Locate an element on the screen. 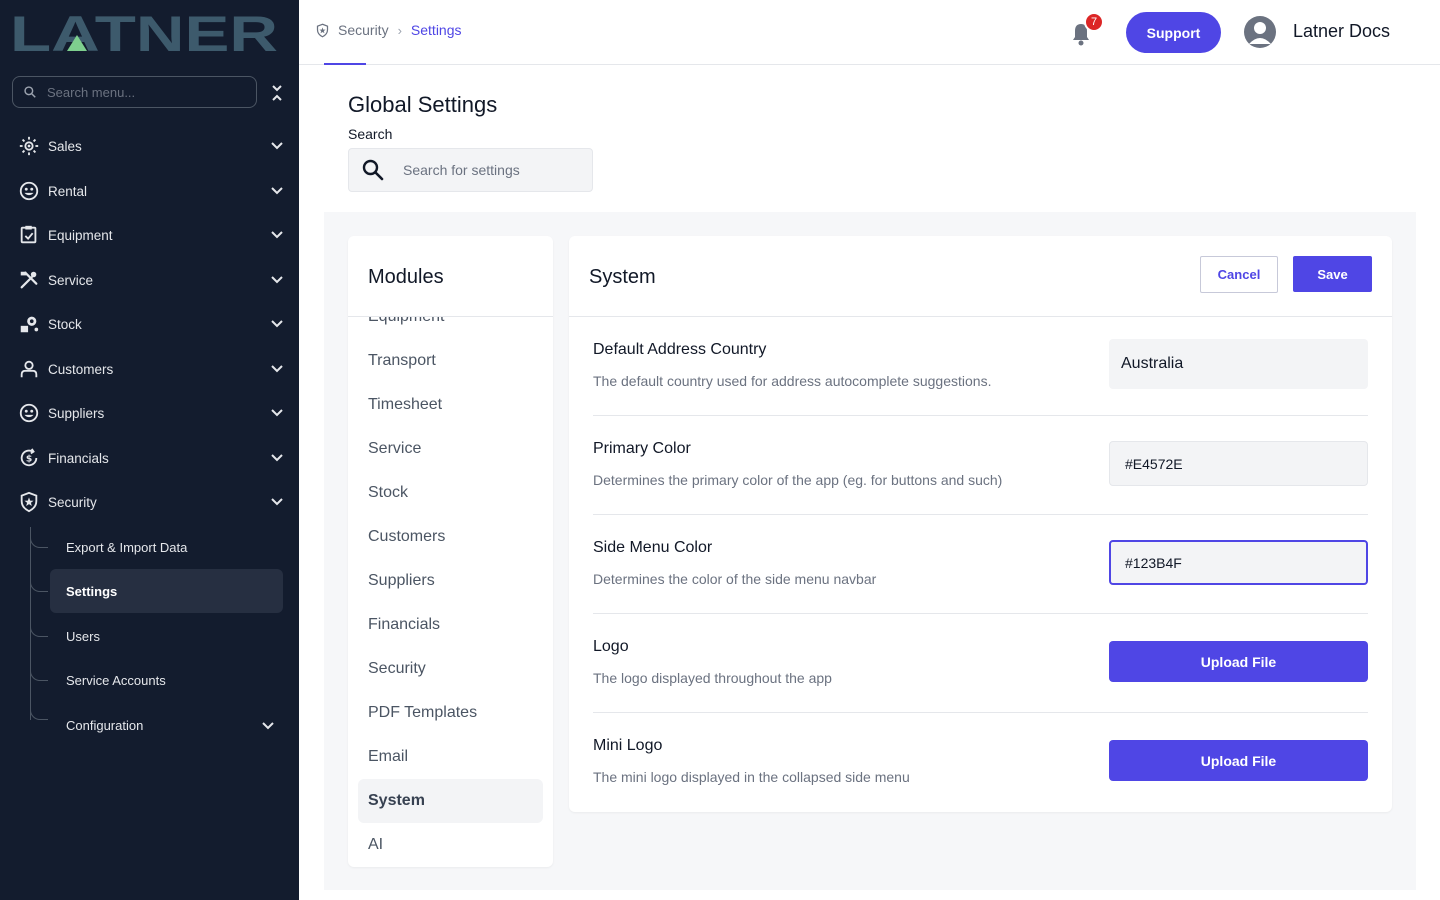 This screenshot has height=900, width=1440. module-item-pdf-templates: PDF Templates is located at coordinates (450, 713).